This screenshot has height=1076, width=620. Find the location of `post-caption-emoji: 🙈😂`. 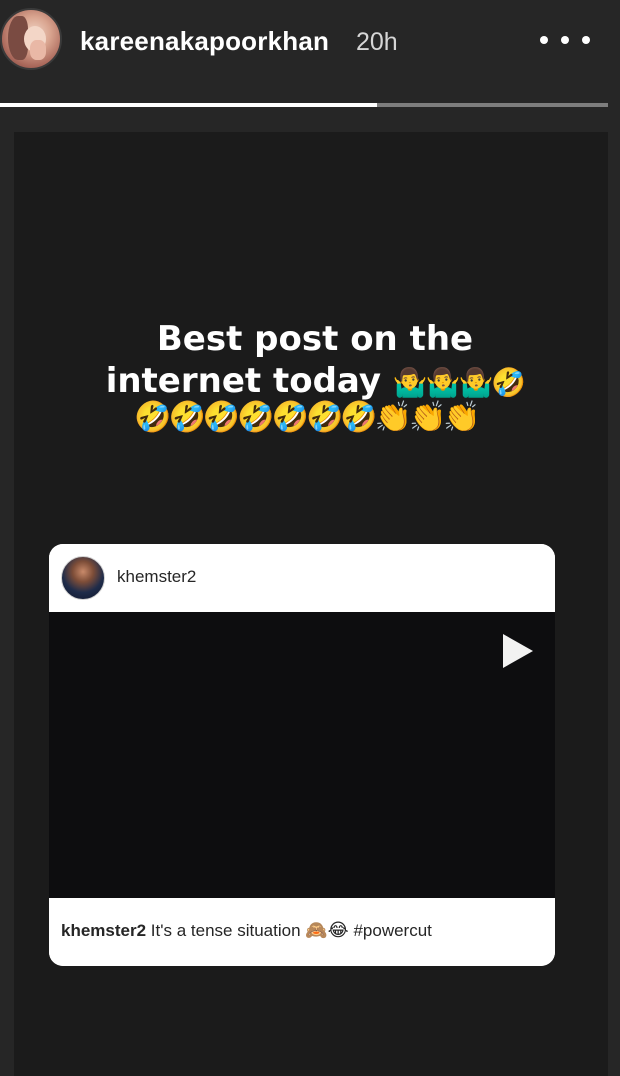

post-caption-emoji: 🙈😂 is located at coordinates (327, 930).